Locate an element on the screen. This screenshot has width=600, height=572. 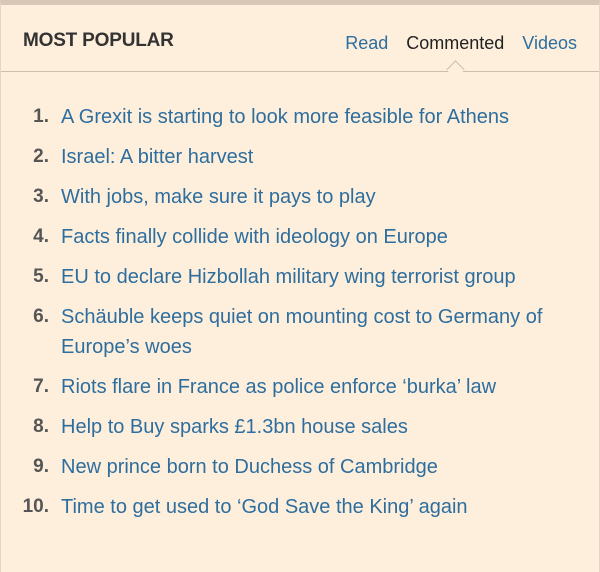
list-item: 3. With jobs, make sure it pays to play is located at coordinates (300, 197).